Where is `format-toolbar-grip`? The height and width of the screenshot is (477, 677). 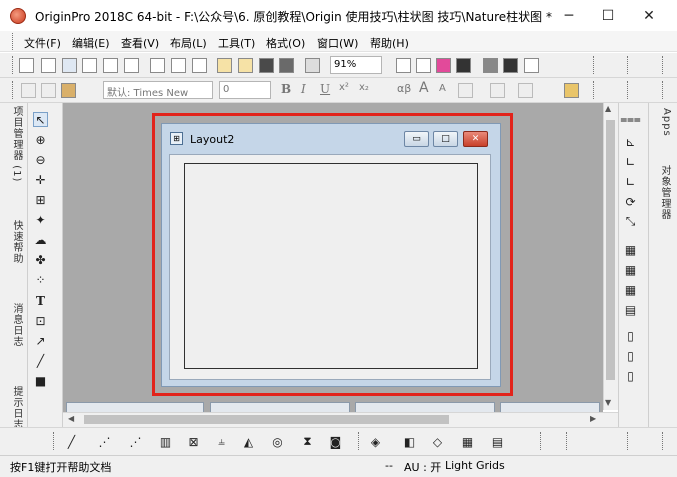
format-toolbar-grip is located at coordinates (13, 90).